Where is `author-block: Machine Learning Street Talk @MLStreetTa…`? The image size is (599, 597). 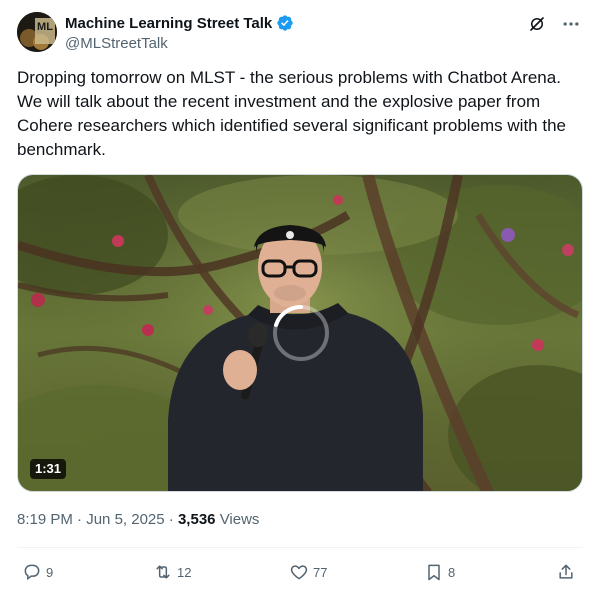
author-block: Machine Learning Street Talk @MLStreetTa… is located at coordinates (179, 32).